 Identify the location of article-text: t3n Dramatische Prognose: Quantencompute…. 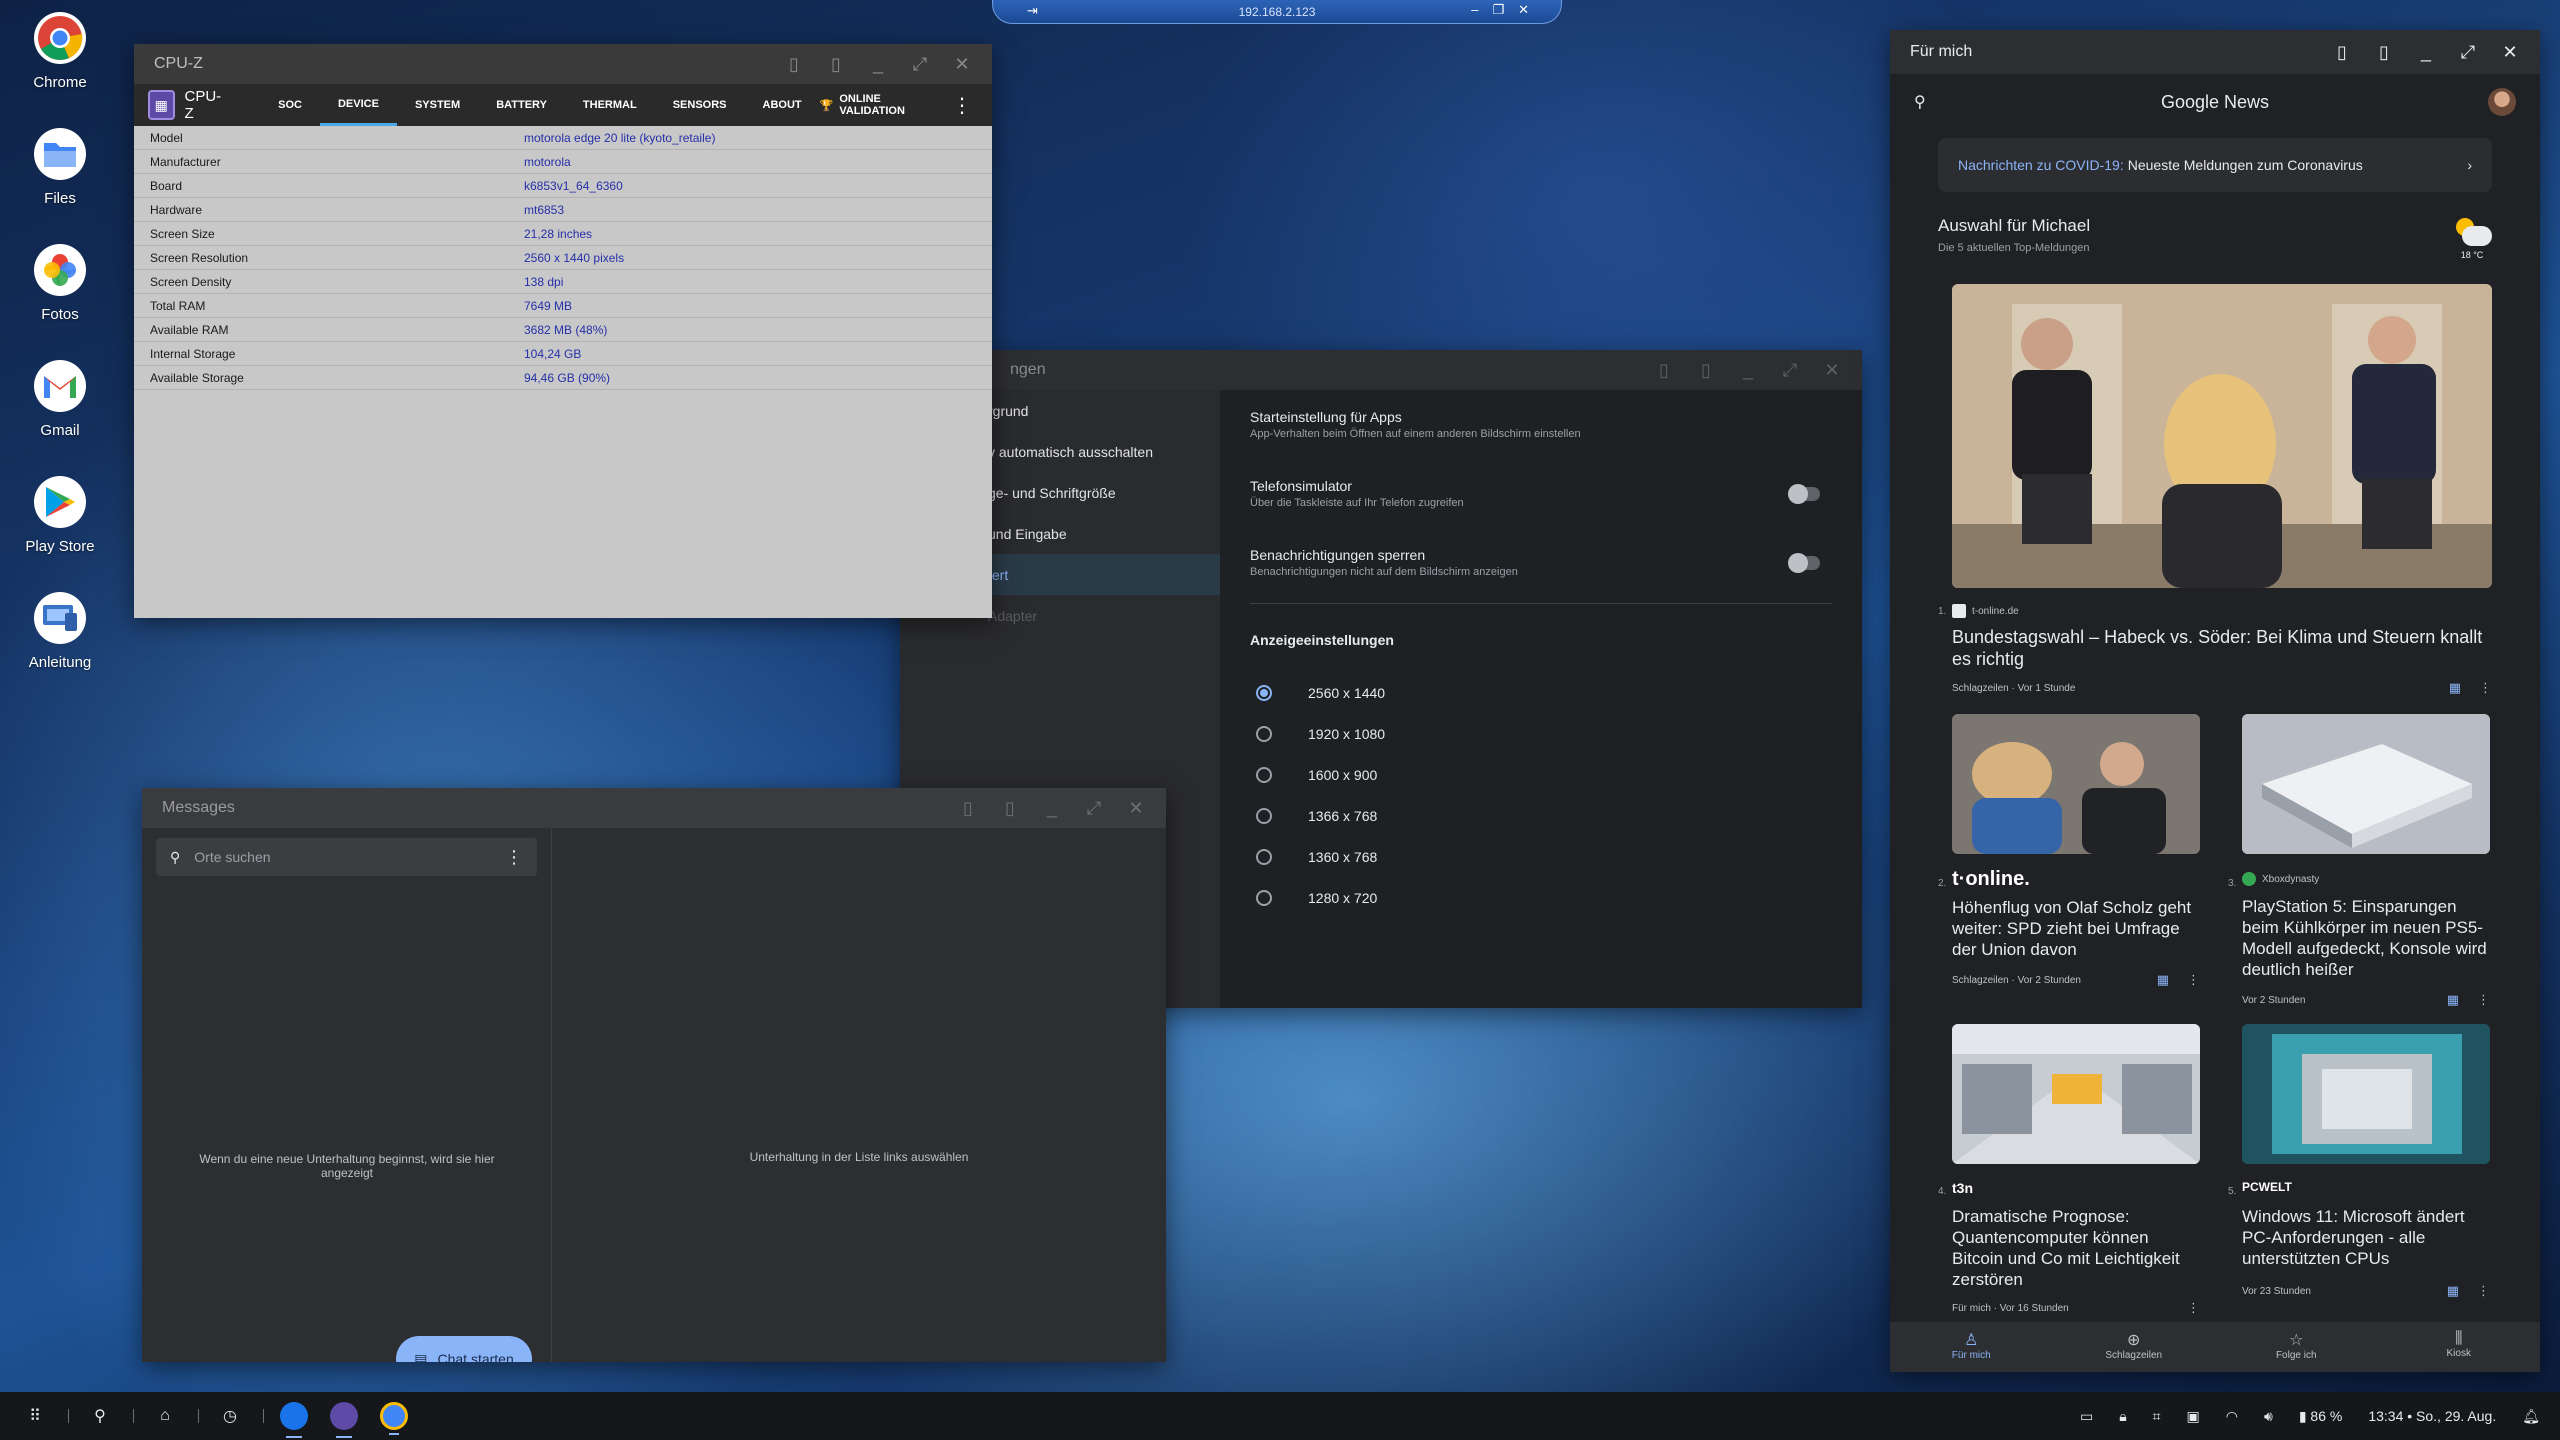
(2076, 1248).